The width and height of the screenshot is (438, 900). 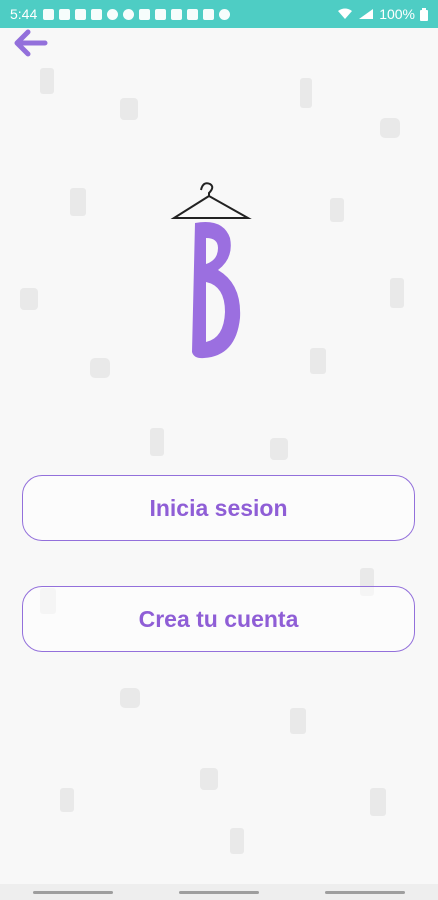 I want to click on drive-icon, so click(x=177, y=14).